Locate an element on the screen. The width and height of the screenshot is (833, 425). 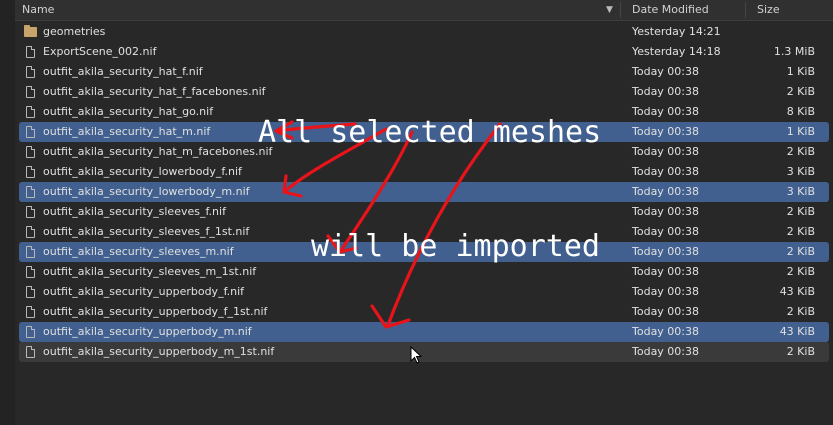
column-size: Size is located at coordinates (768, 10).